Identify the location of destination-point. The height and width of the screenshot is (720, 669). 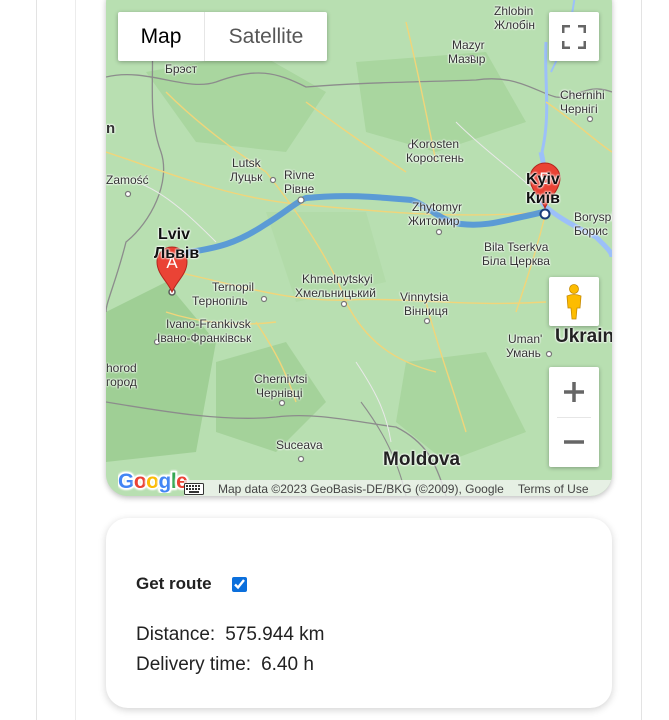
(545, 214).